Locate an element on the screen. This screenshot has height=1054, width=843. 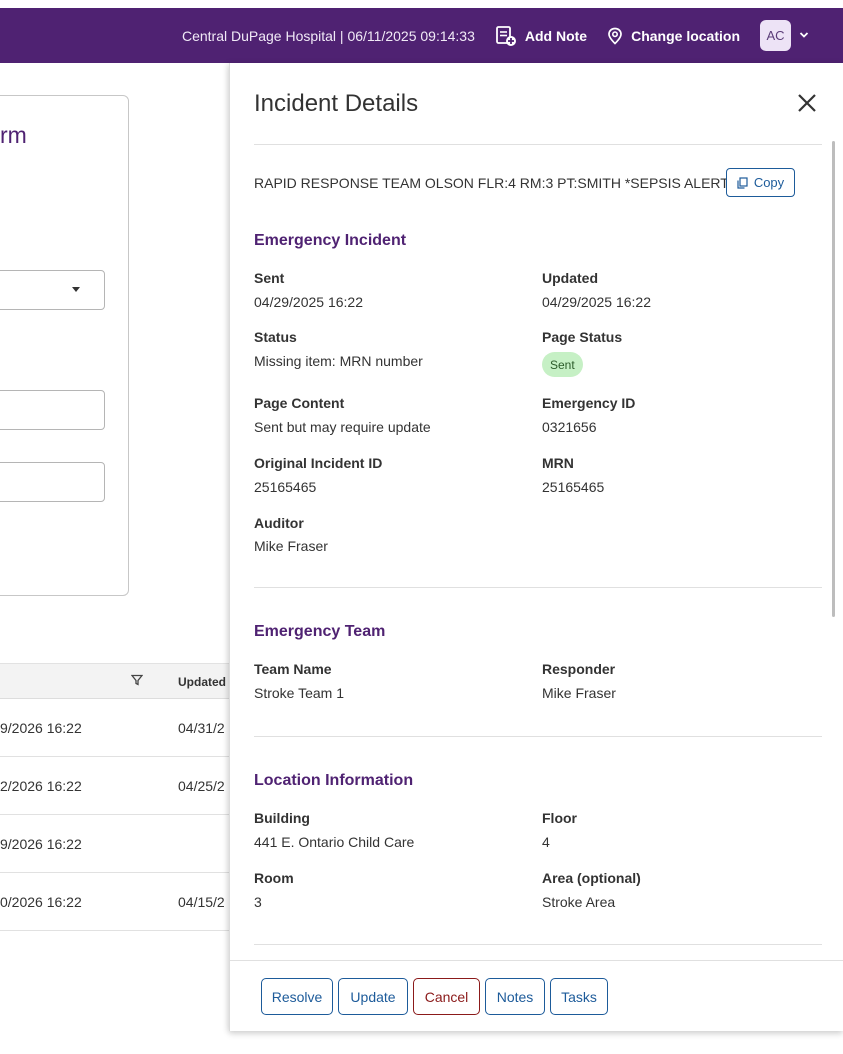
mrn-value: 25165465 is located at coordinates (573, 487).